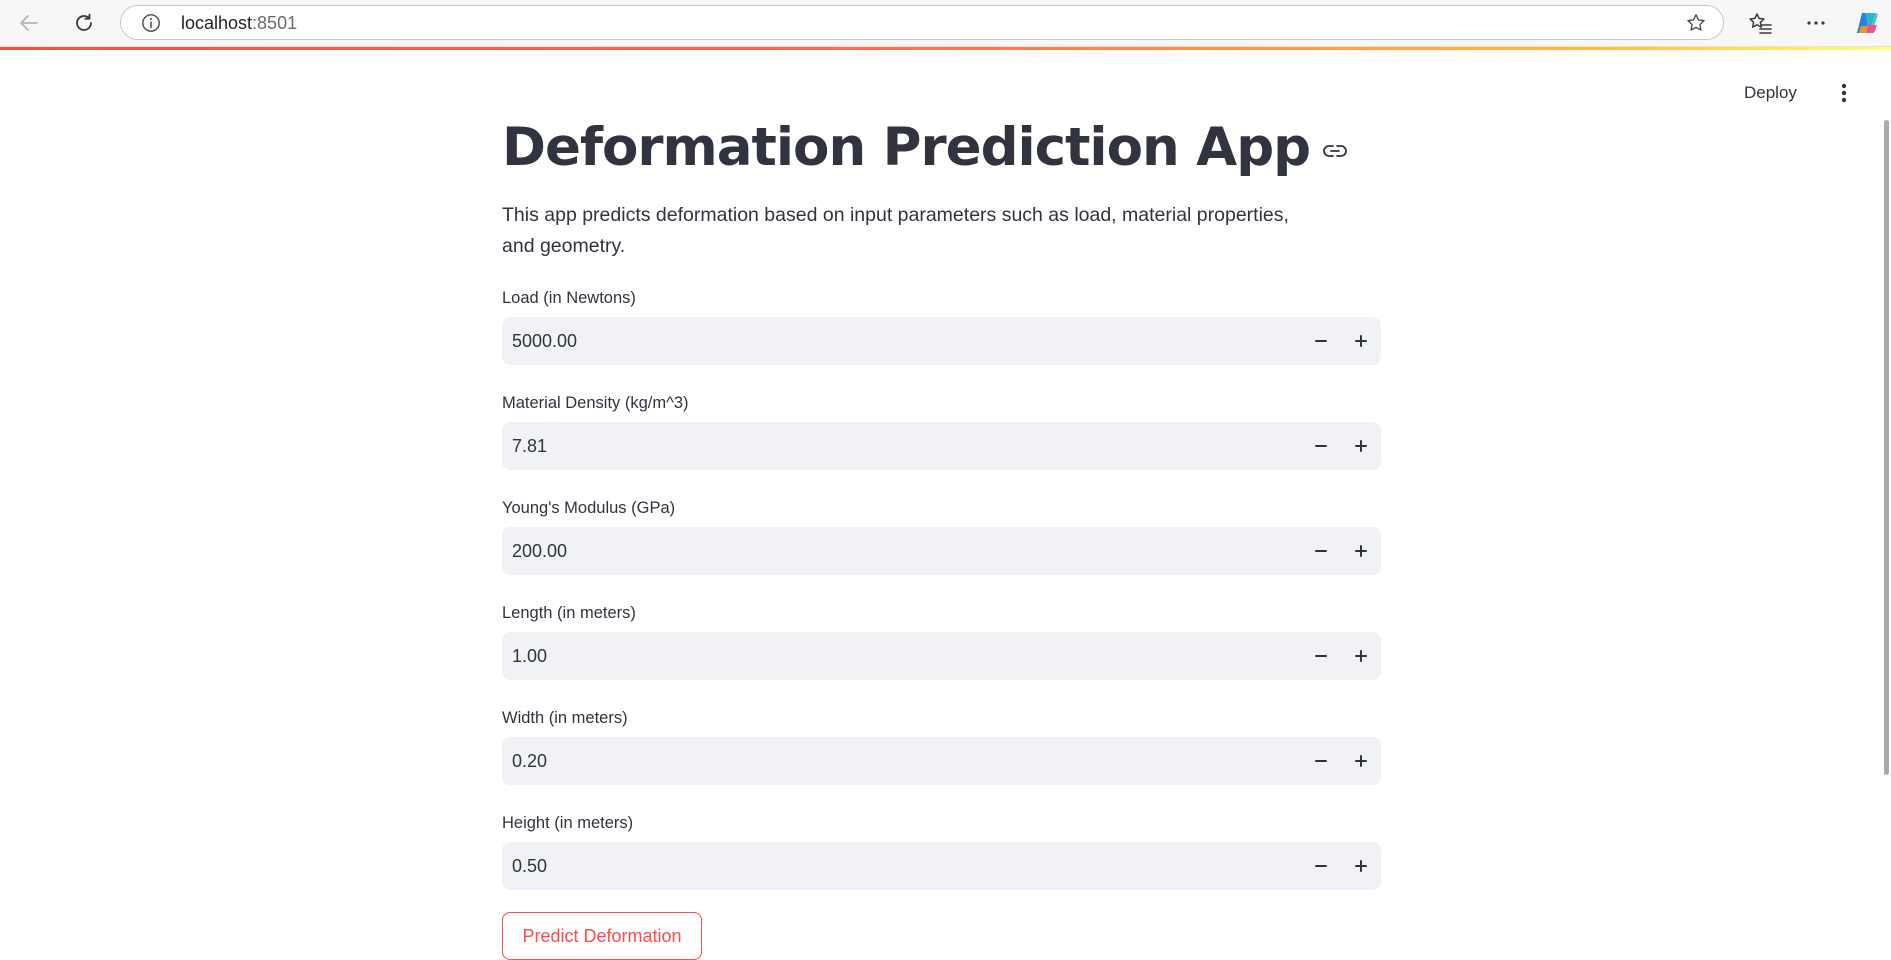  I want to click on browser-toolbar: localhost:8501, so click(945, 23).